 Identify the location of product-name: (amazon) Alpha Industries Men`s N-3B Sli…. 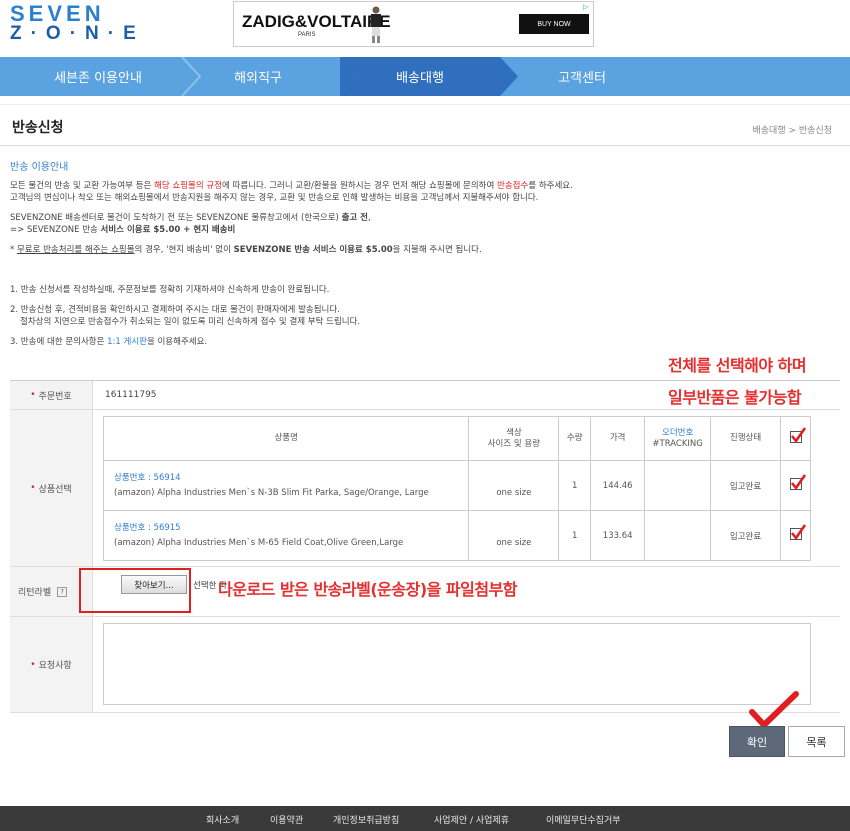
(271, 492).